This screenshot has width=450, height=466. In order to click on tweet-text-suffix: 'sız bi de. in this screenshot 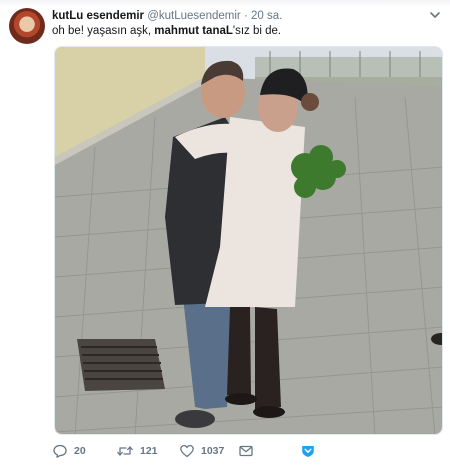, I will do `click(257, 31)`.